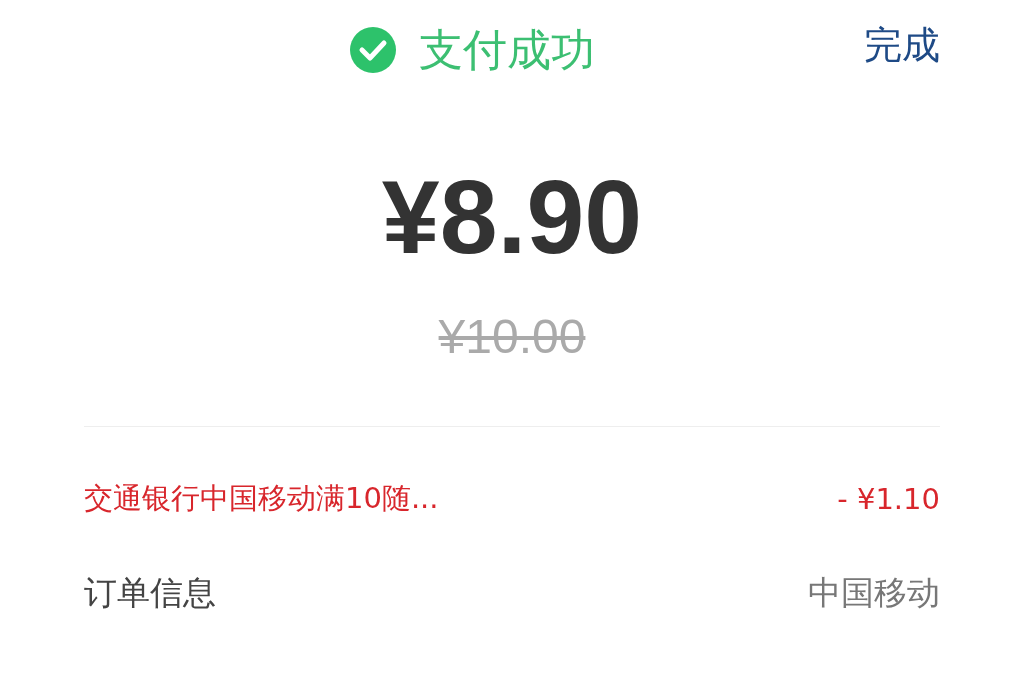 This screenshot has height=692, width=1024. I want to click on done-button: 完成, so click(902, 45).